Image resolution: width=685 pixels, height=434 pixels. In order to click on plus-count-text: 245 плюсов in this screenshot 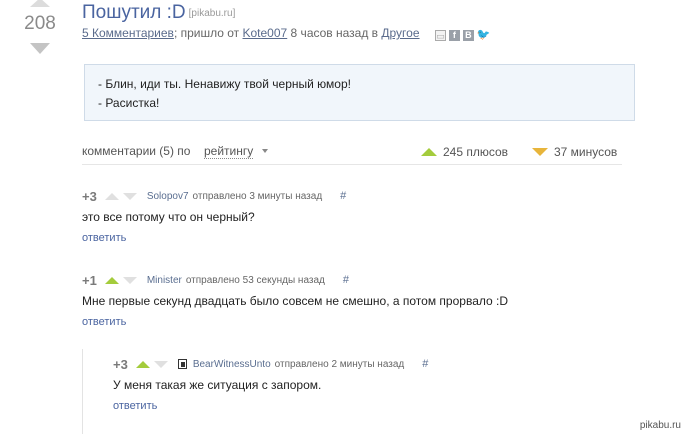, I will do `click(476, 152)`.